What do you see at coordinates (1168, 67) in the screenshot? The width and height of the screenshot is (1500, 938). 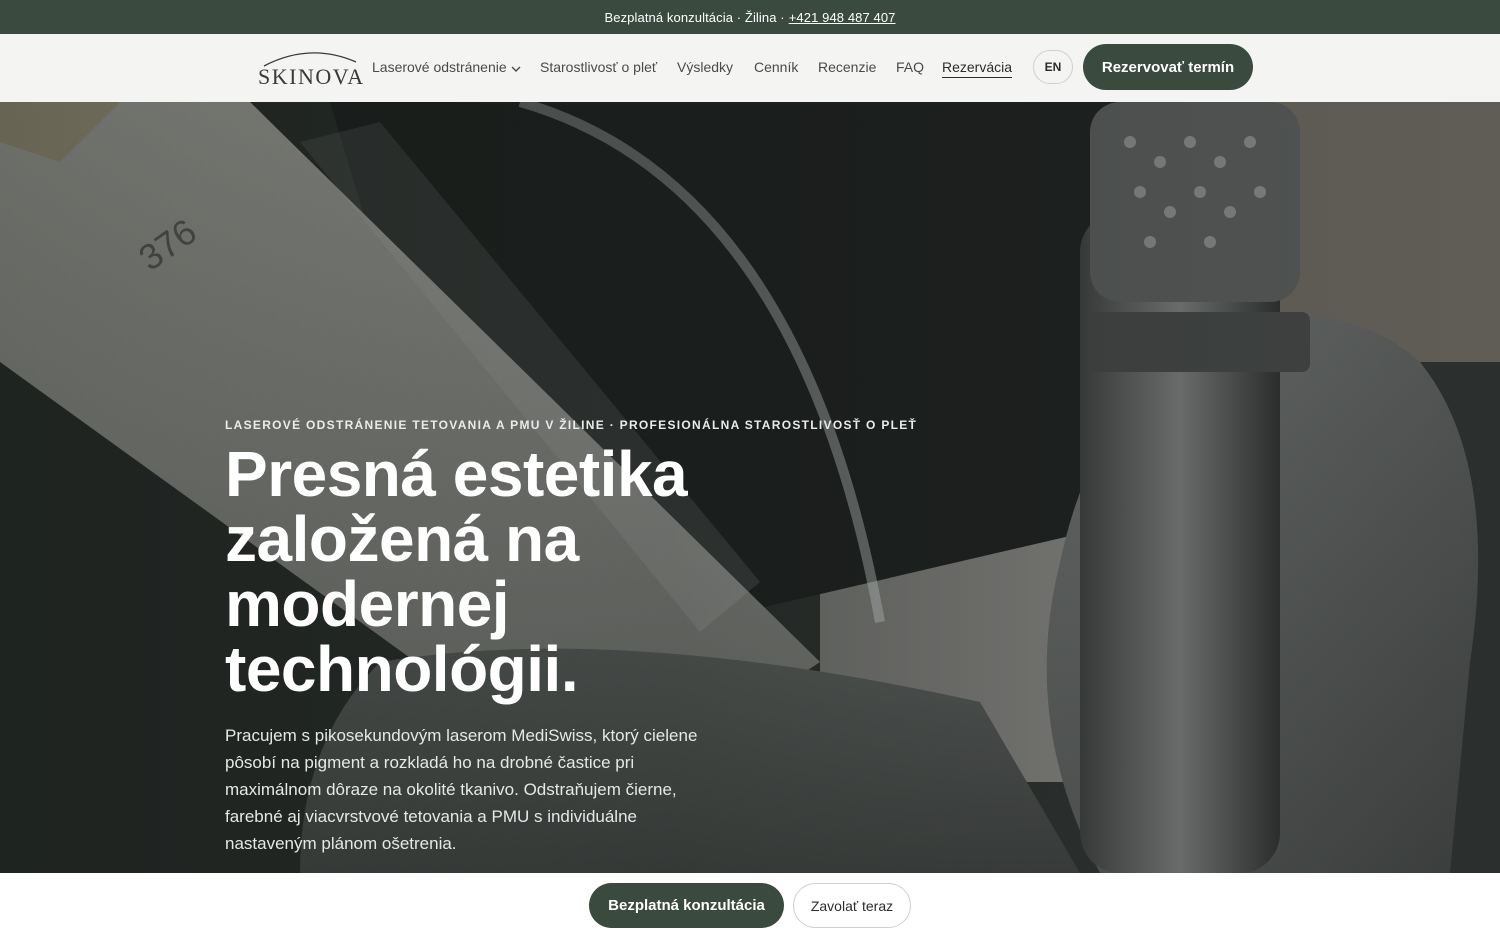 I see `book-appointment-button: Rezervovať termín` at bounding box center [1168, 67].